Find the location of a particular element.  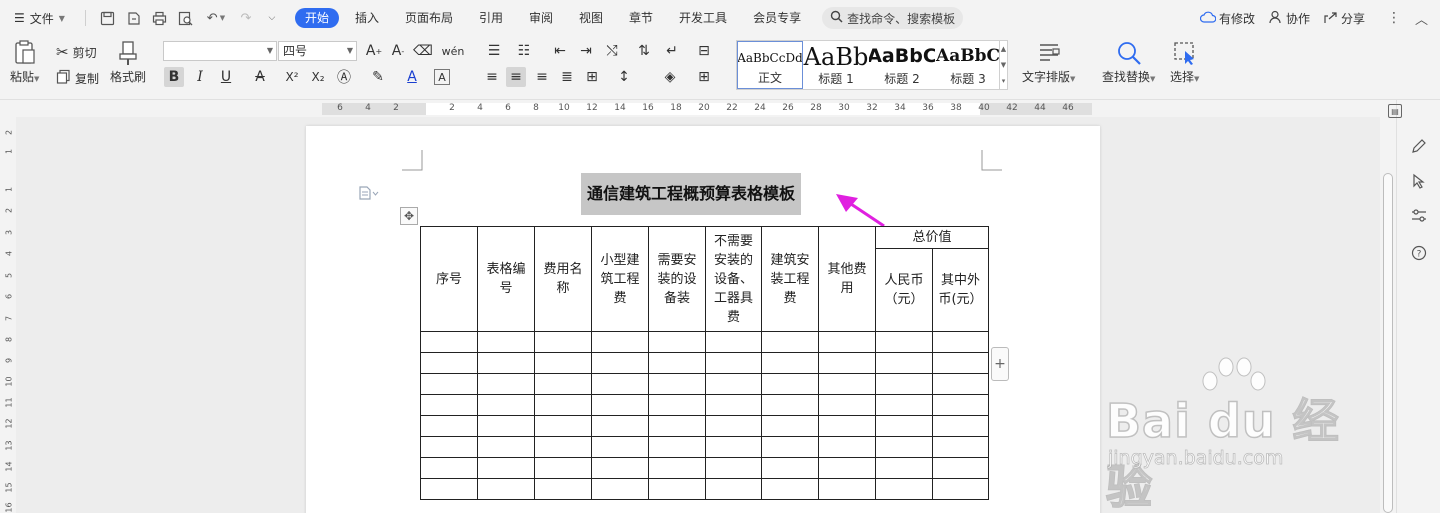

align-left-icon: ≡ is located at coordinates (492, 77).